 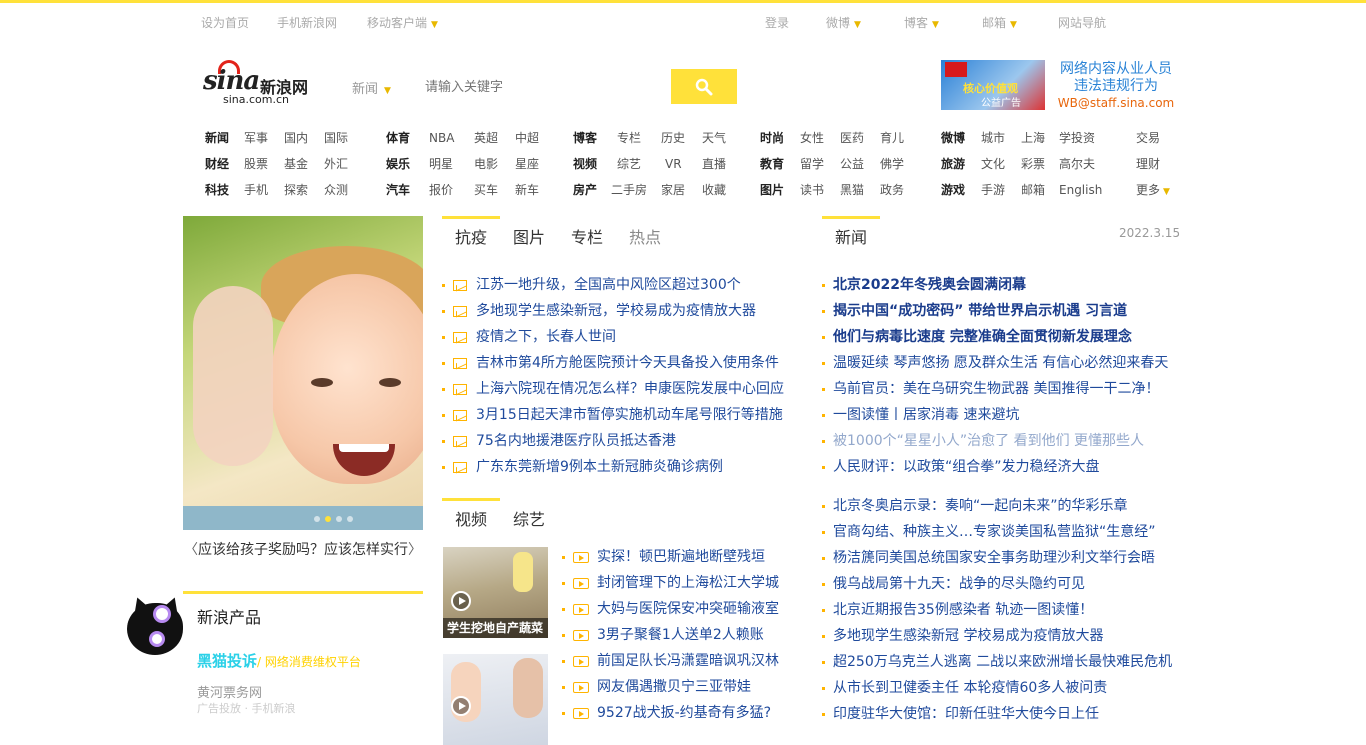 What do you see at coordinates (1040, 138) in the screenshot?
I see `nav-link: 上海` at bounding box center [1040, 138].